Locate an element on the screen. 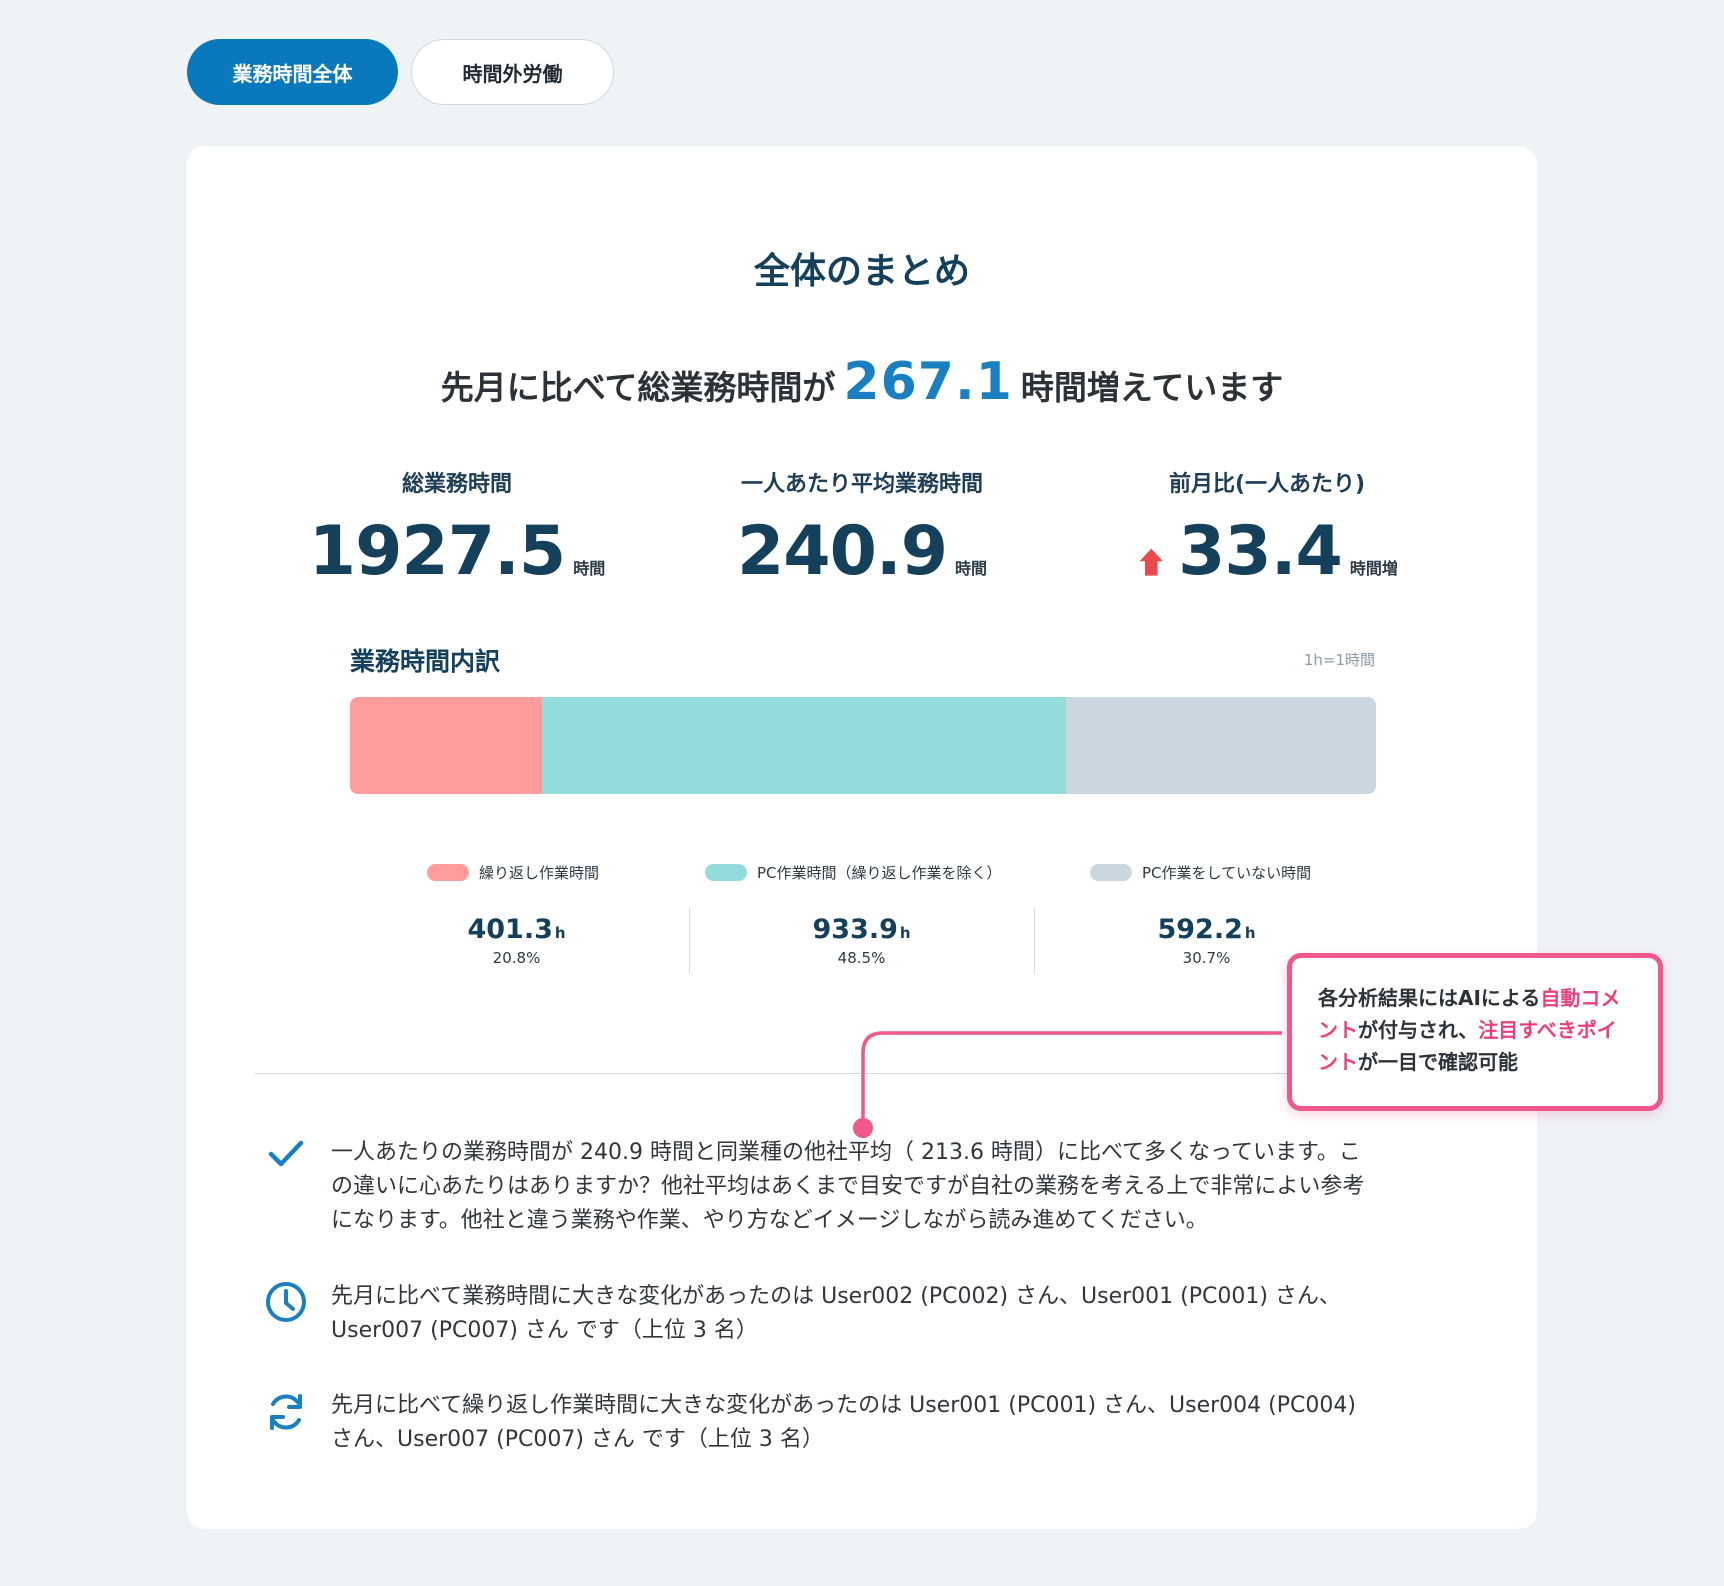 The width and height of the screenshot is (1724, 1586). stat-value: 1927.5 is located at coordinates (437, 551).